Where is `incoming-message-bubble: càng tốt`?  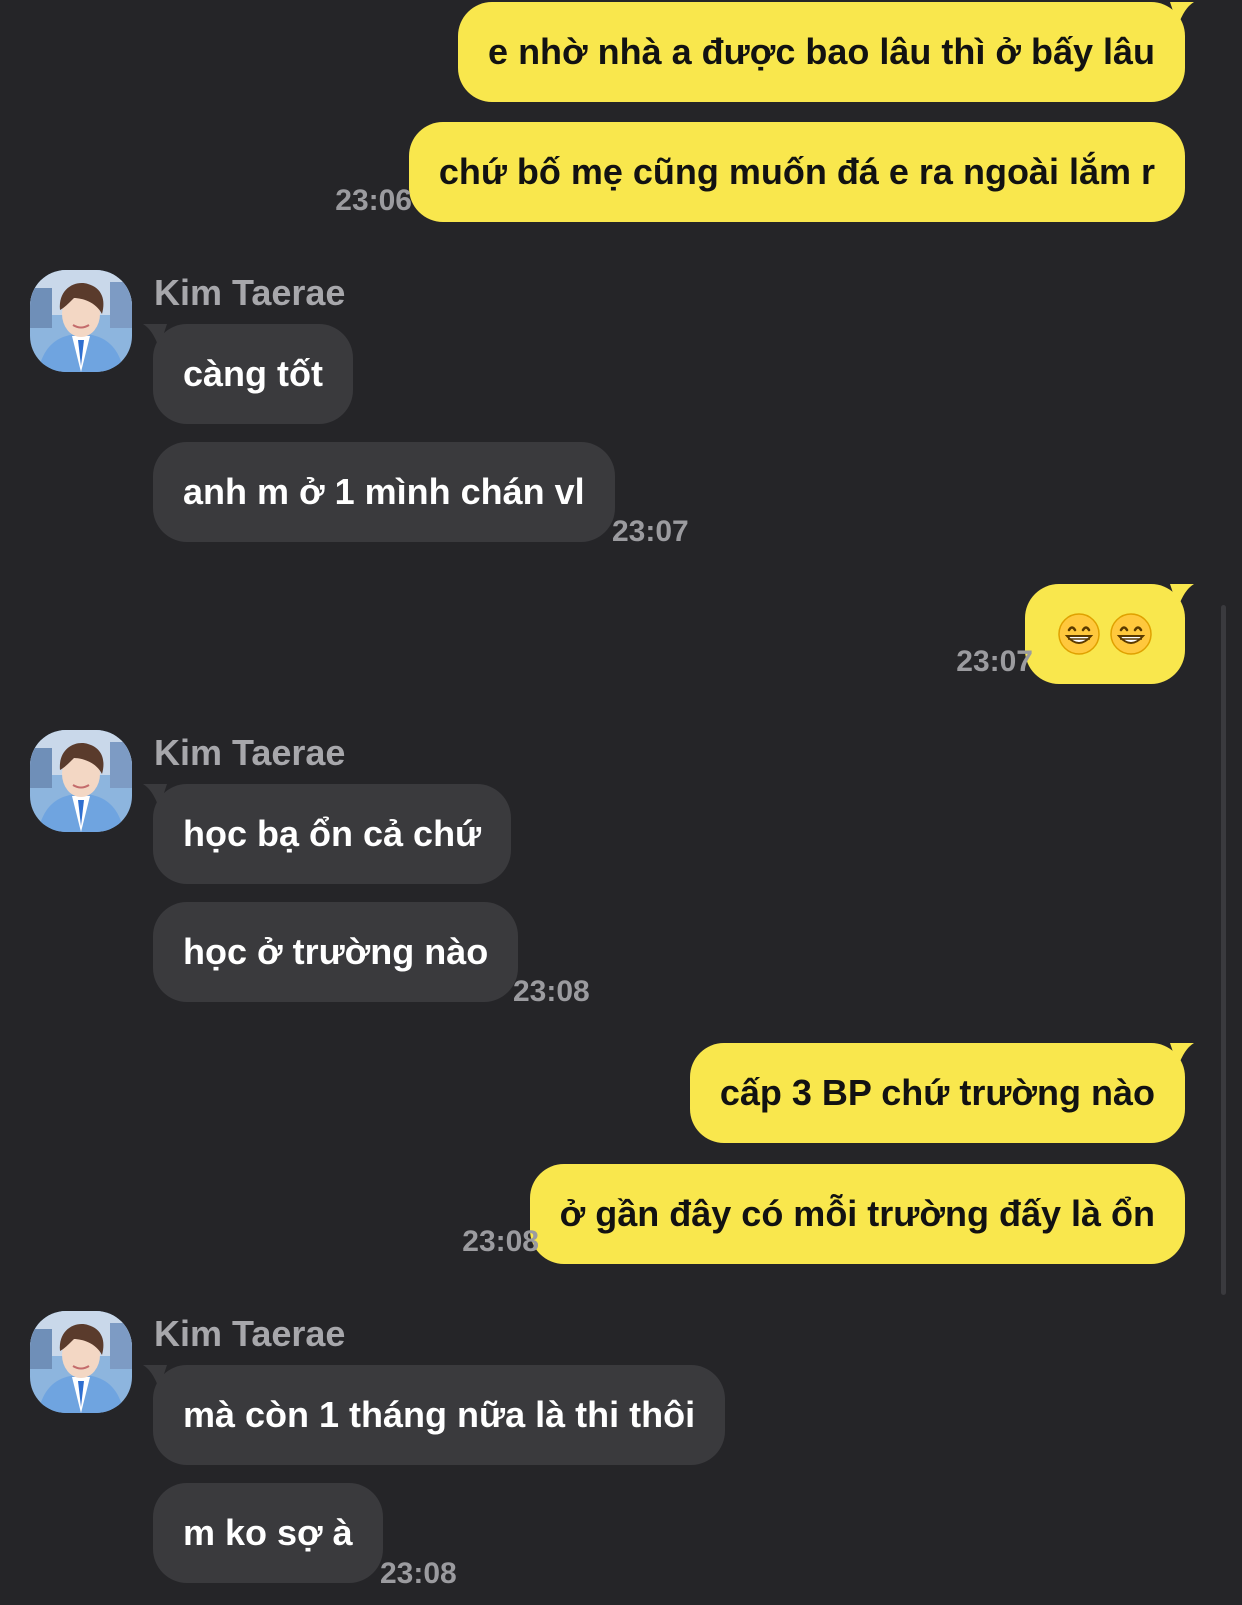 incoming-message-bubble: càng tốt is located at coordinates (253, 374).